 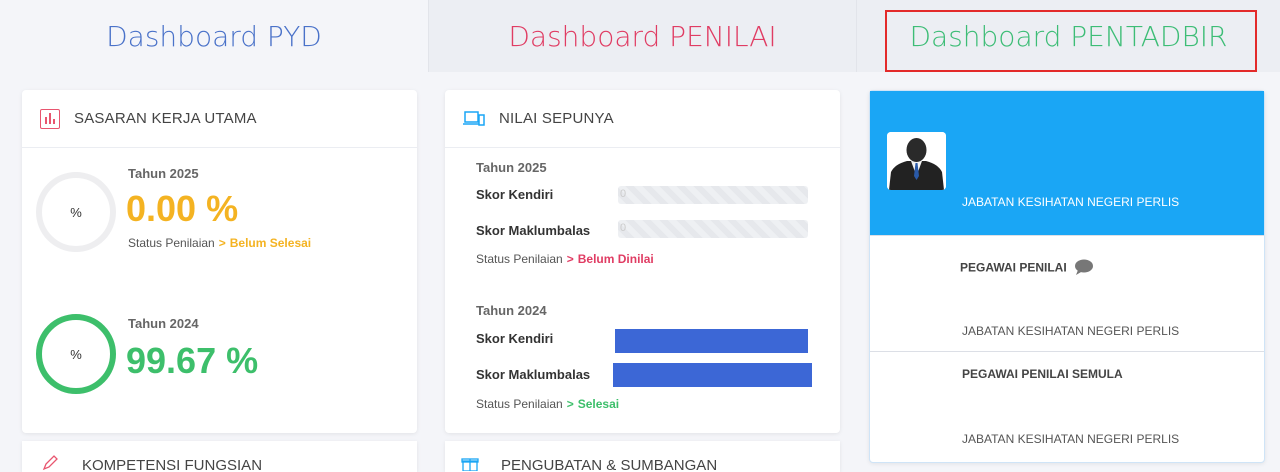 I want to click on kompetensi-fungsian-title: KOMPETENSI FUNGSIAN, so click(x=172, y=464).